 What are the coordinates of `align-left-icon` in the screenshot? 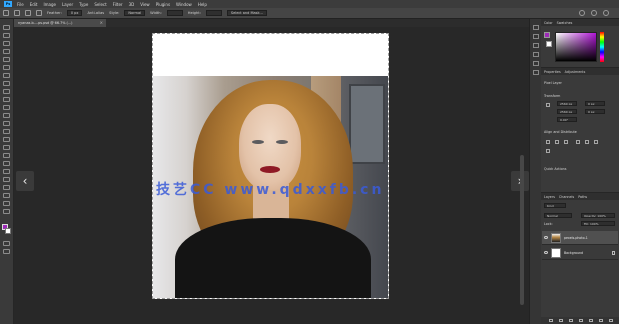 It's located at (548, 142).